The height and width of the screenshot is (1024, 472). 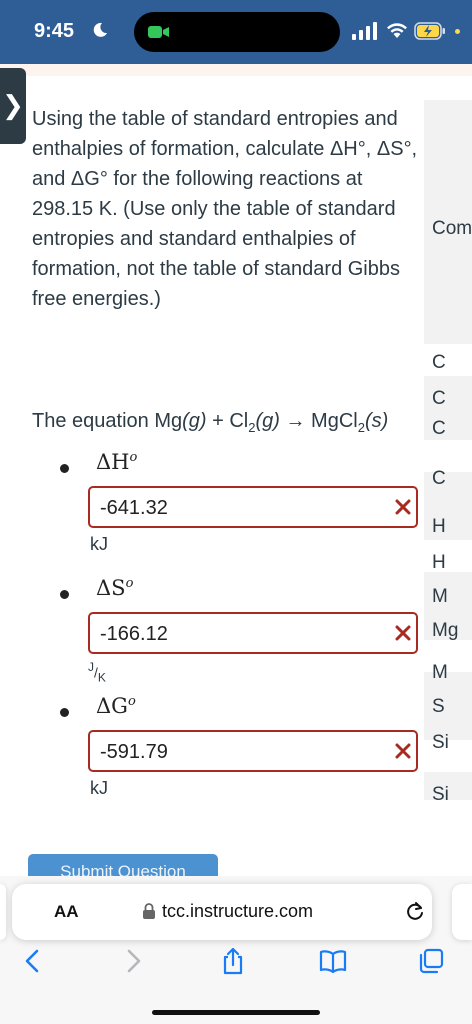 I want to click on delta-h-input: -641.32, so click(x=253, y=507).